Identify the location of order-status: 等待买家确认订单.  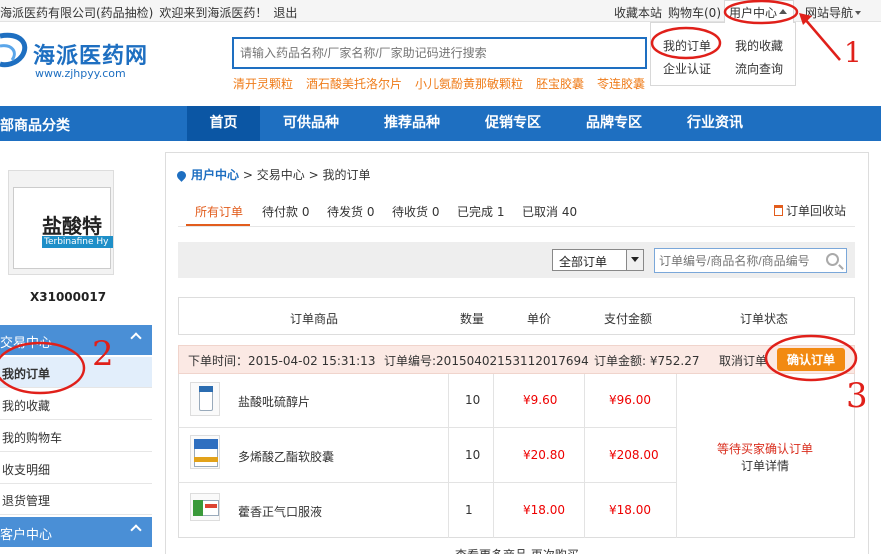
(765, 449).